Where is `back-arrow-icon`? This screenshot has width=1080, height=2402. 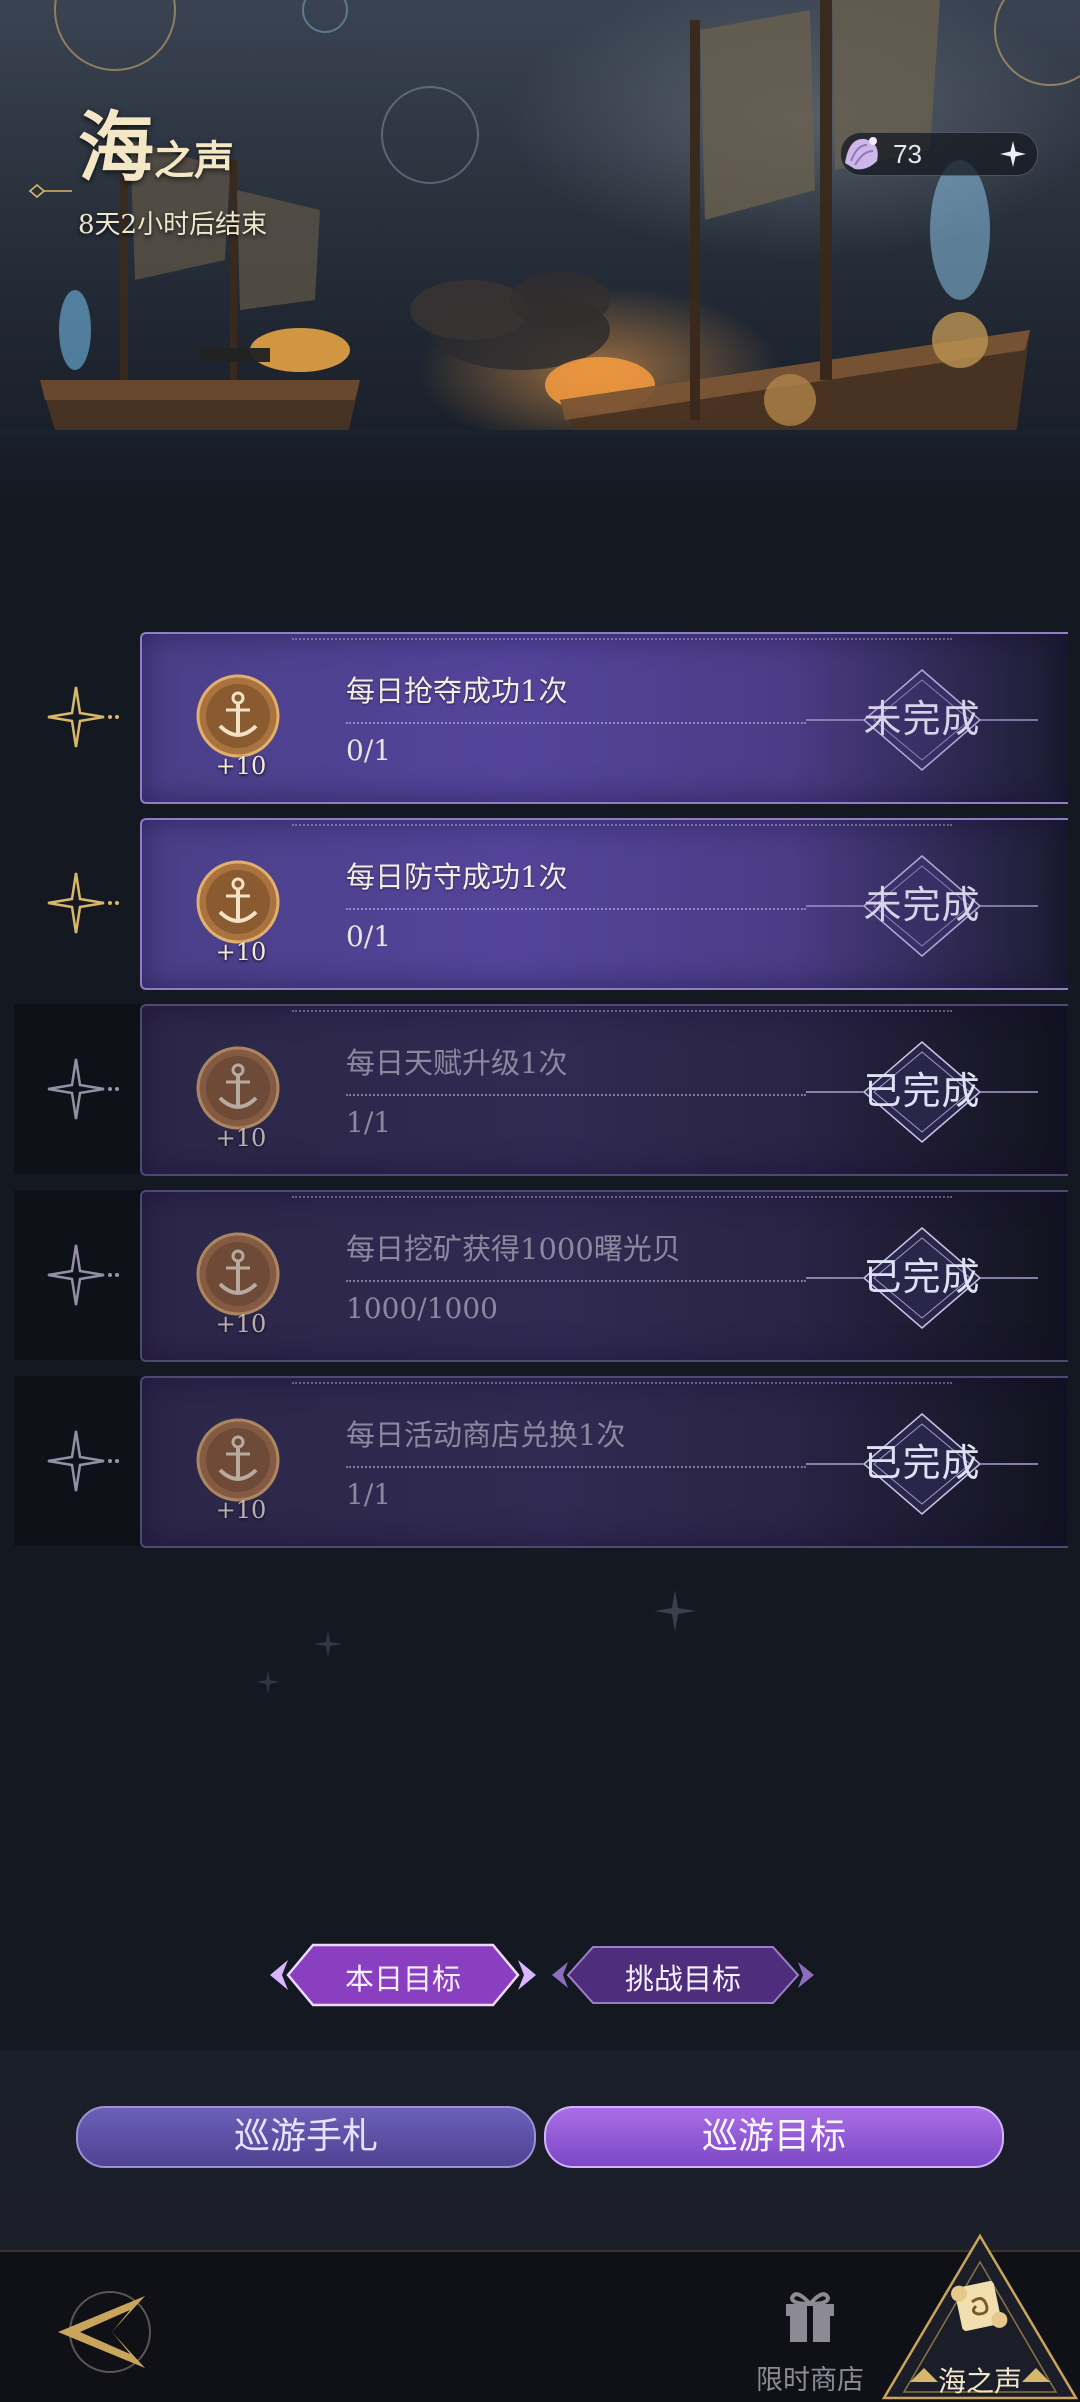 back-arrow-icon is located at coordinates (105, 2332).